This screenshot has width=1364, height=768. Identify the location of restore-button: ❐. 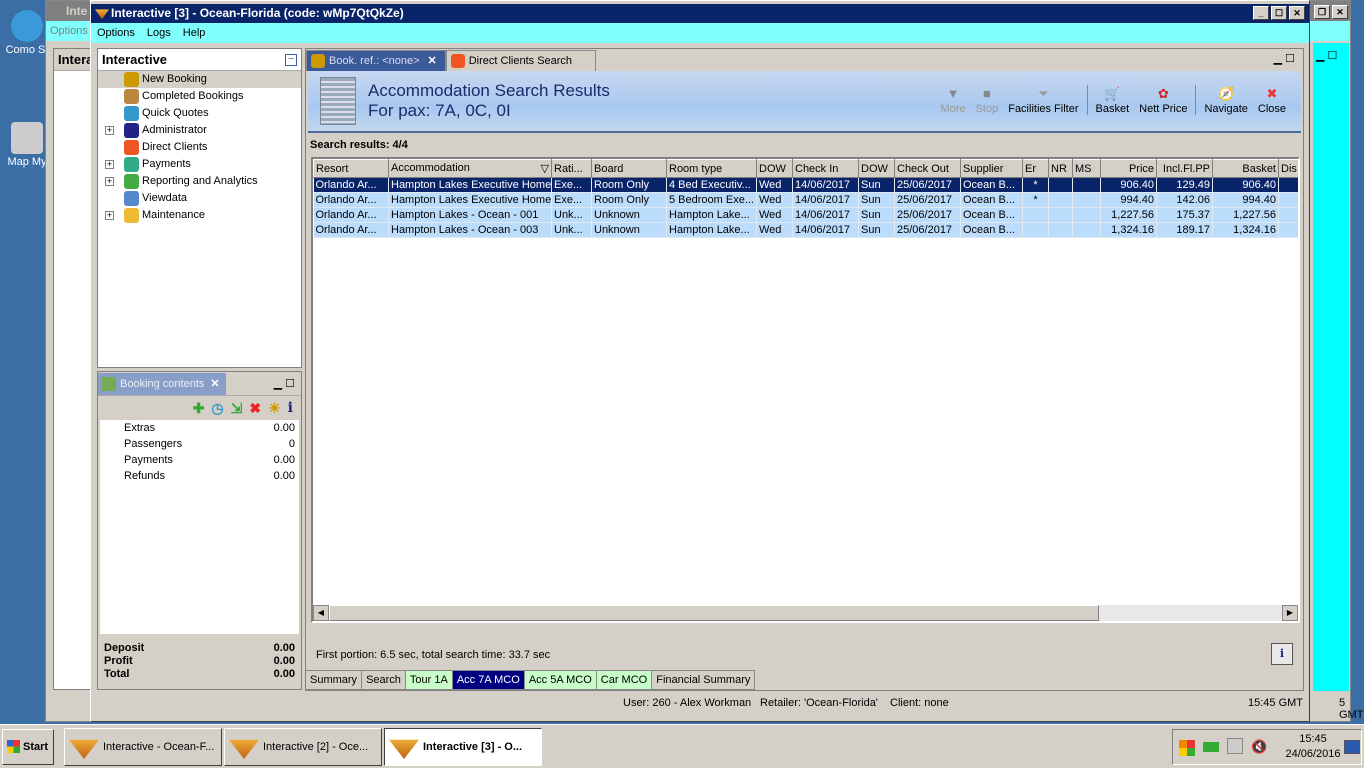
(1322, 12).